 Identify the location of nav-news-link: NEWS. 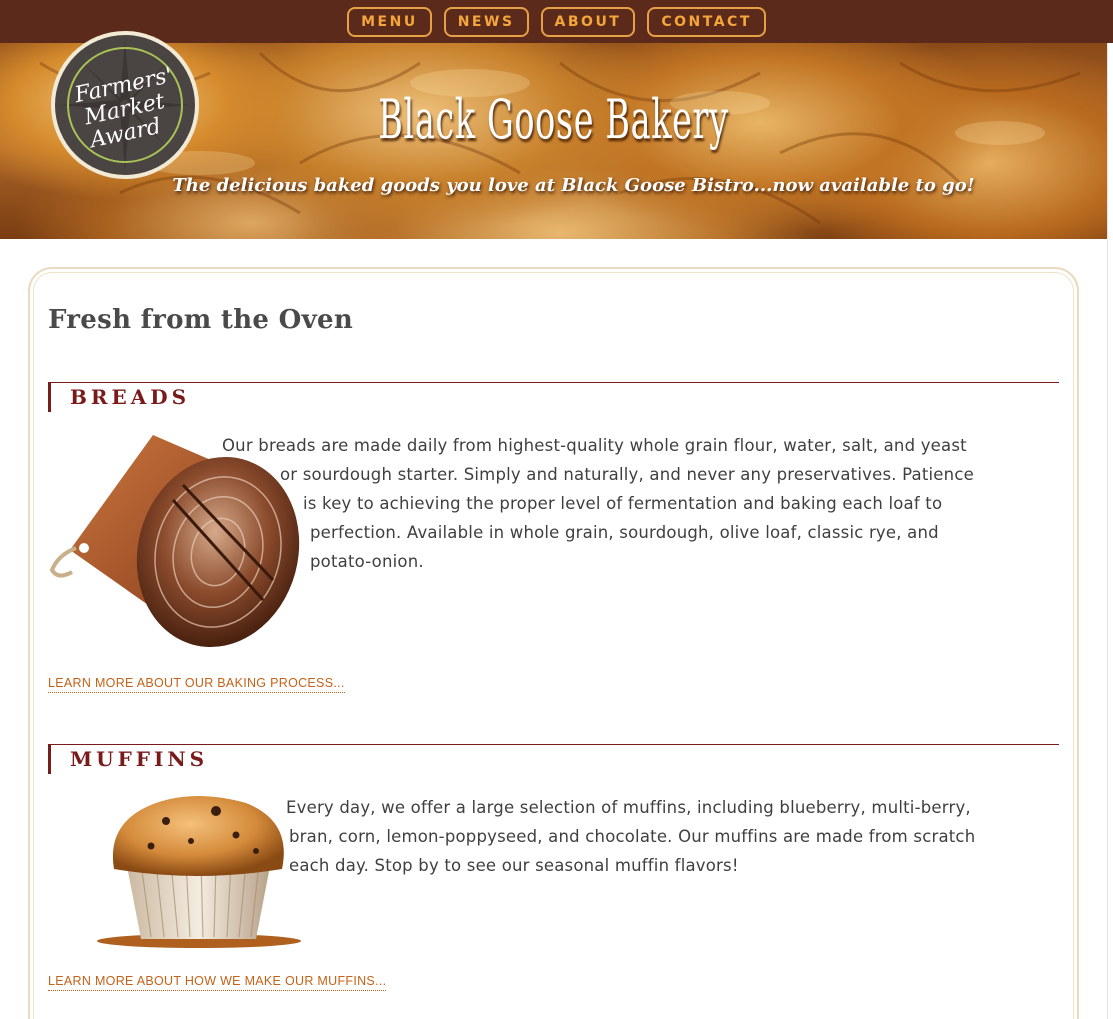
(486, 21).